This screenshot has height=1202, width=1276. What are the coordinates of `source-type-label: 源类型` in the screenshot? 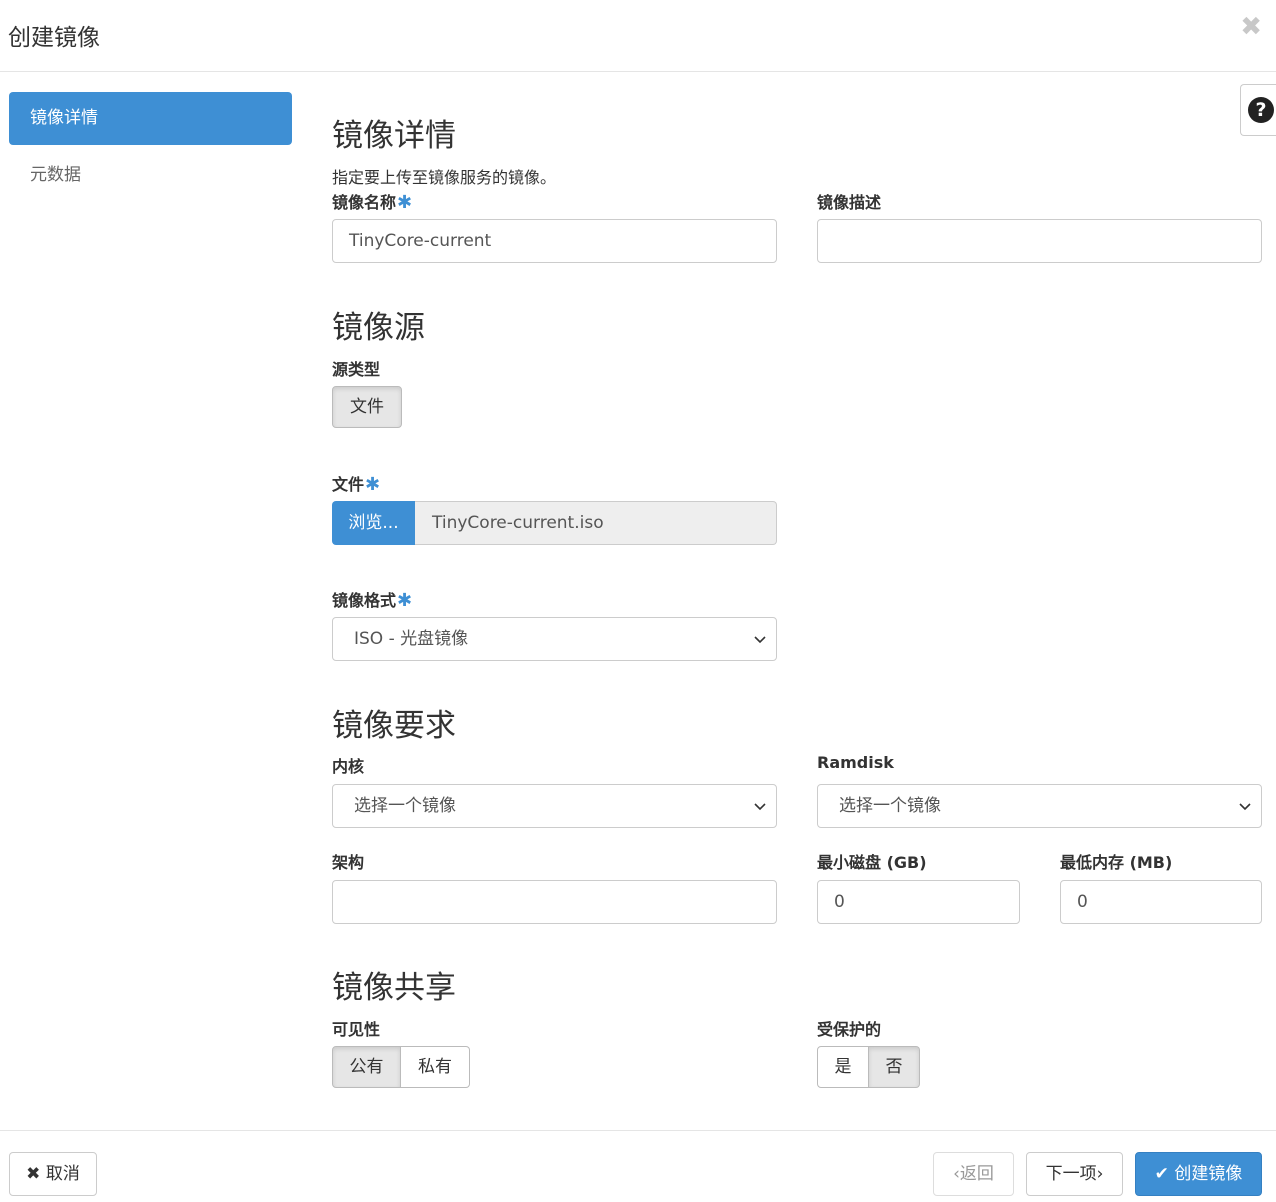 It's located at (356, 369).